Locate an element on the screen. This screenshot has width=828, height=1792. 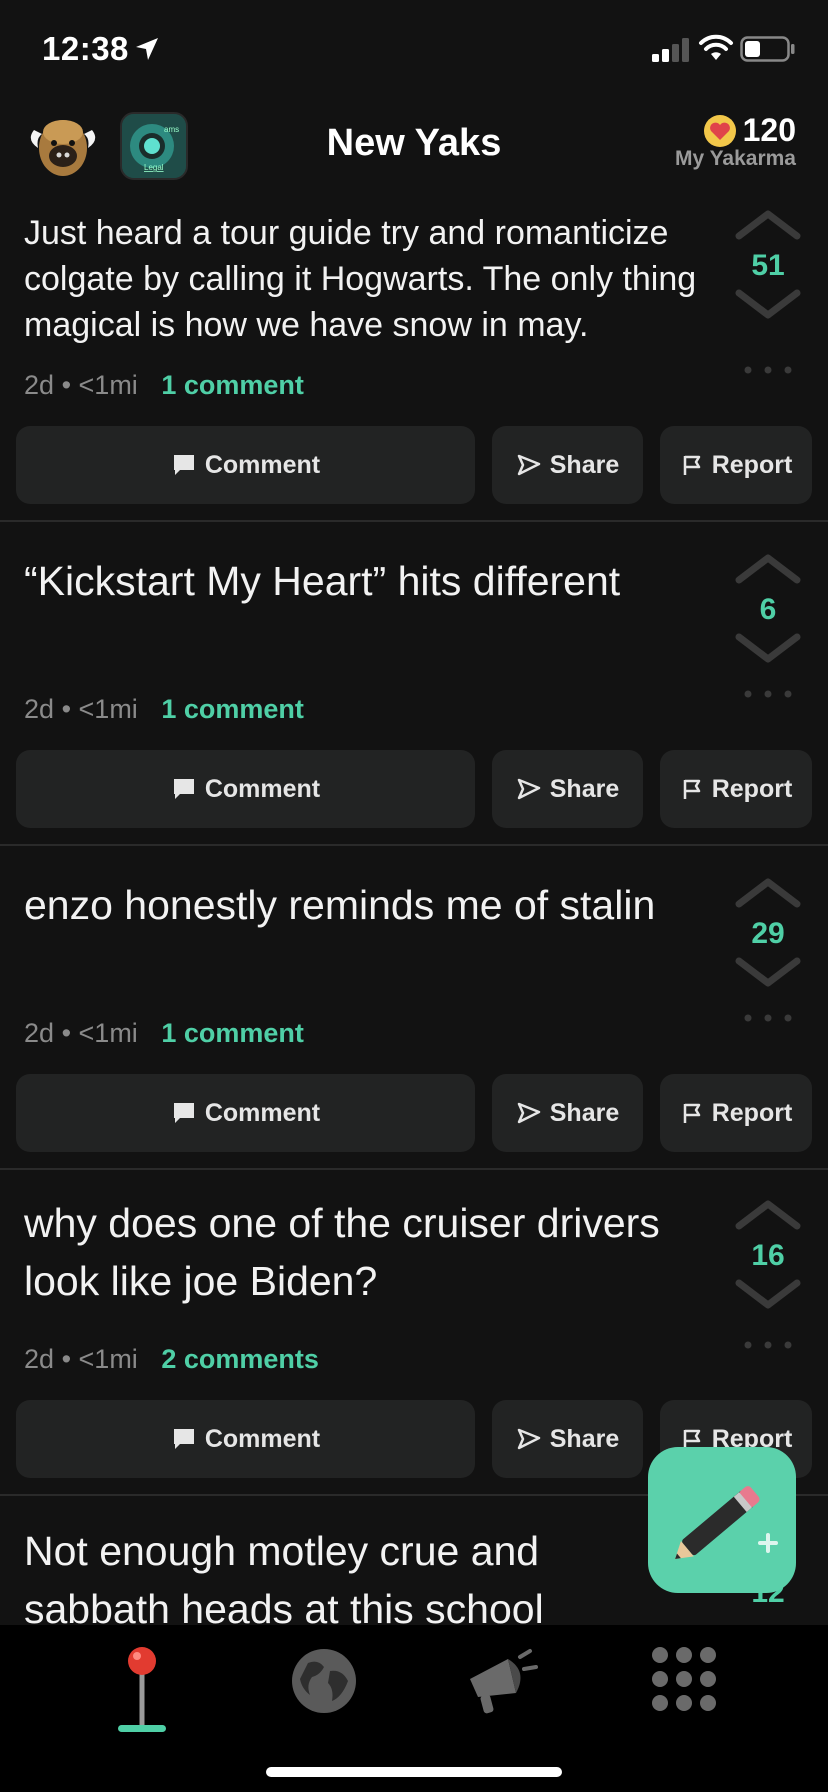
app-header: ams Legal New Yaks 120 My Yakarma is located at coordinates (414, 150).